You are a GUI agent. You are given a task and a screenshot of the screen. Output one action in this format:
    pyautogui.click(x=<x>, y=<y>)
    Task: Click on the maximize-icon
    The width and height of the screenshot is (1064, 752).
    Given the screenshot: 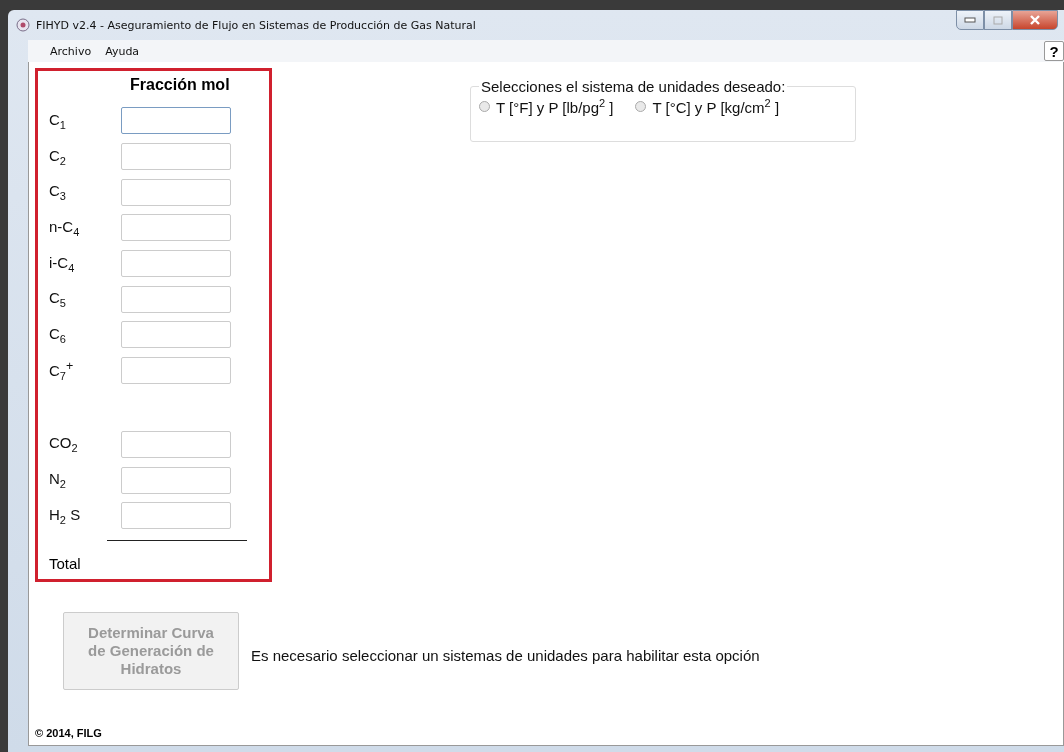 What is the action you would take?
    pyautogui.click(x=998, y=20)
    